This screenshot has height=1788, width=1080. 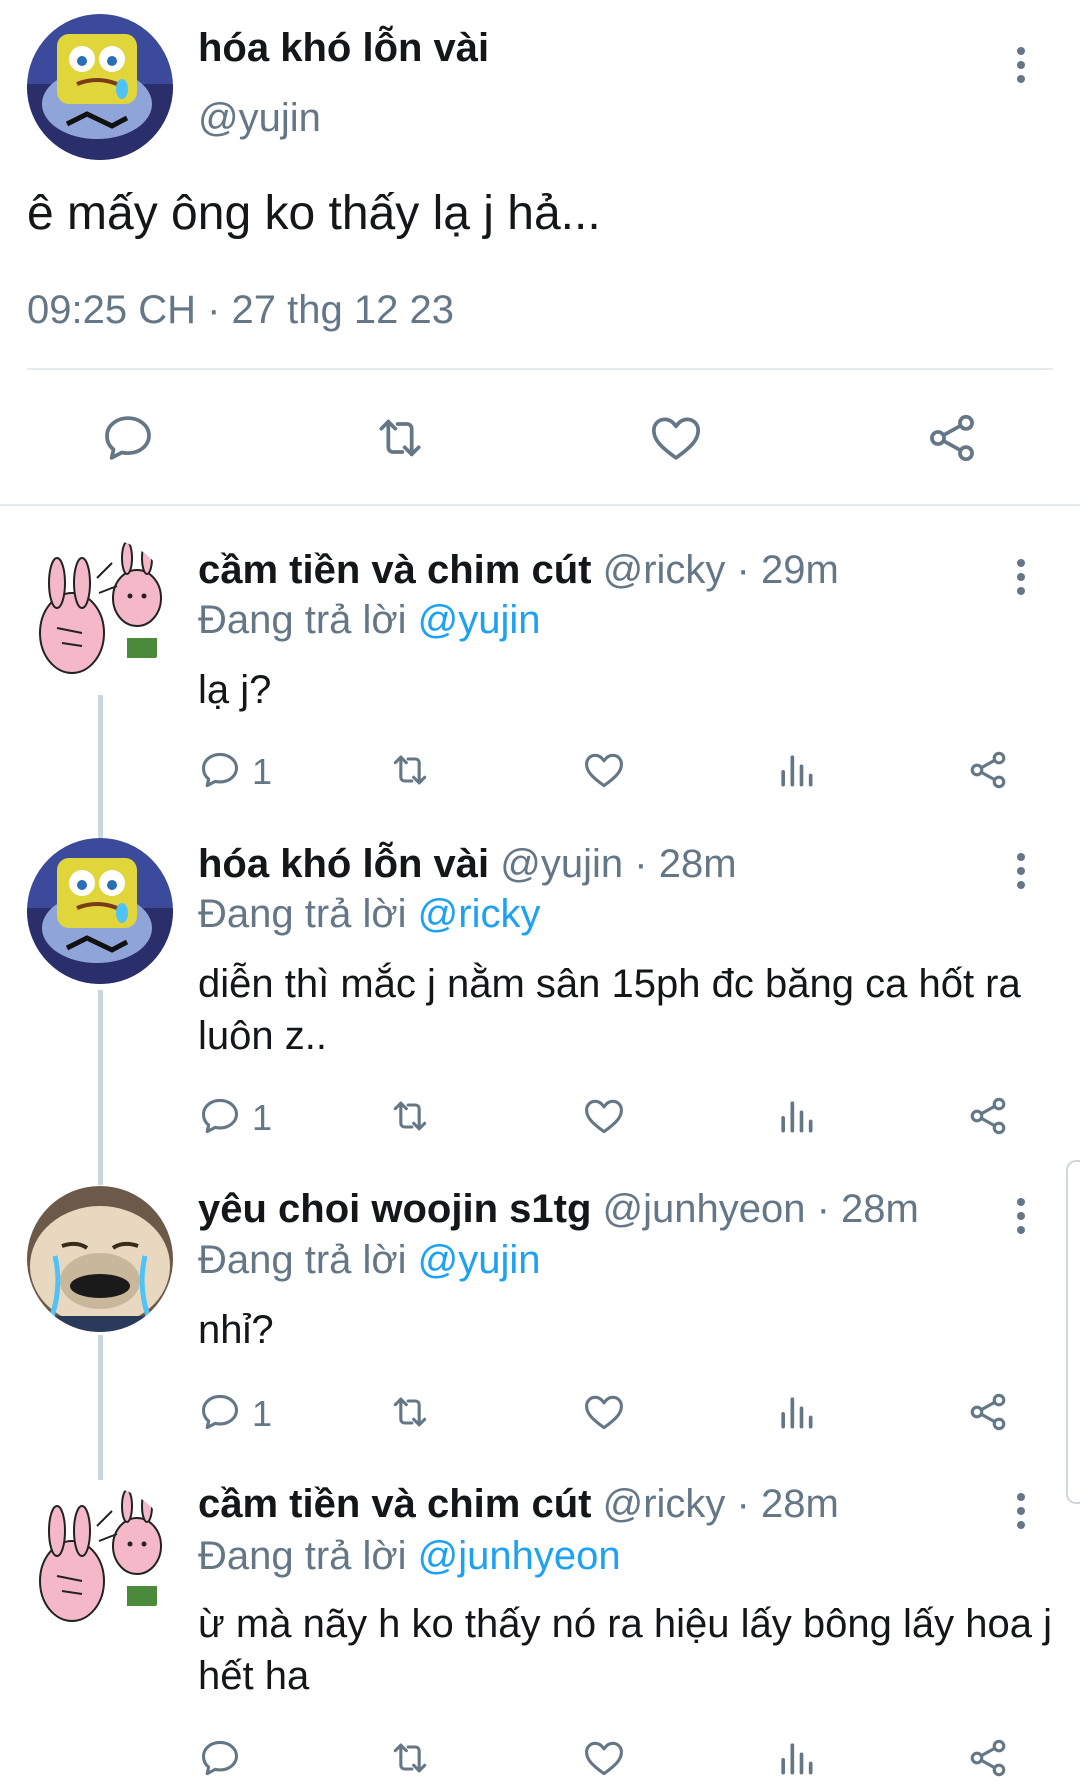 What do you see at coordinates (343, 864) in the screenshot?
I see `reply-author-name: hóa khó lỗn vài` at bounding box center [343, 864].